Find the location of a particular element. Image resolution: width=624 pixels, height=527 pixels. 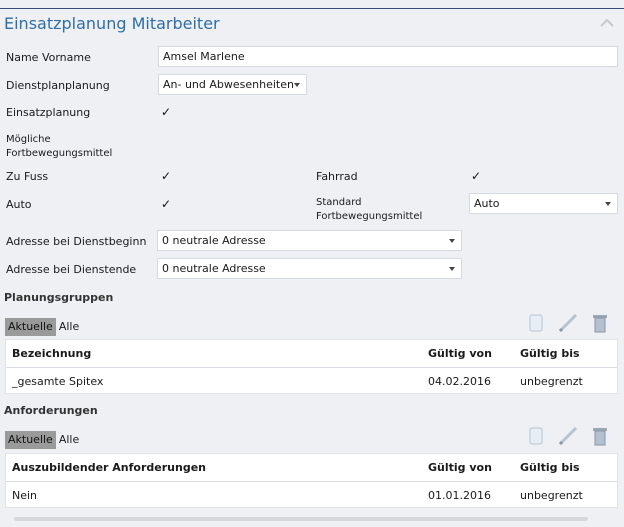

zufuss-checkbox: ✓ is located at coordinates (166, 176).